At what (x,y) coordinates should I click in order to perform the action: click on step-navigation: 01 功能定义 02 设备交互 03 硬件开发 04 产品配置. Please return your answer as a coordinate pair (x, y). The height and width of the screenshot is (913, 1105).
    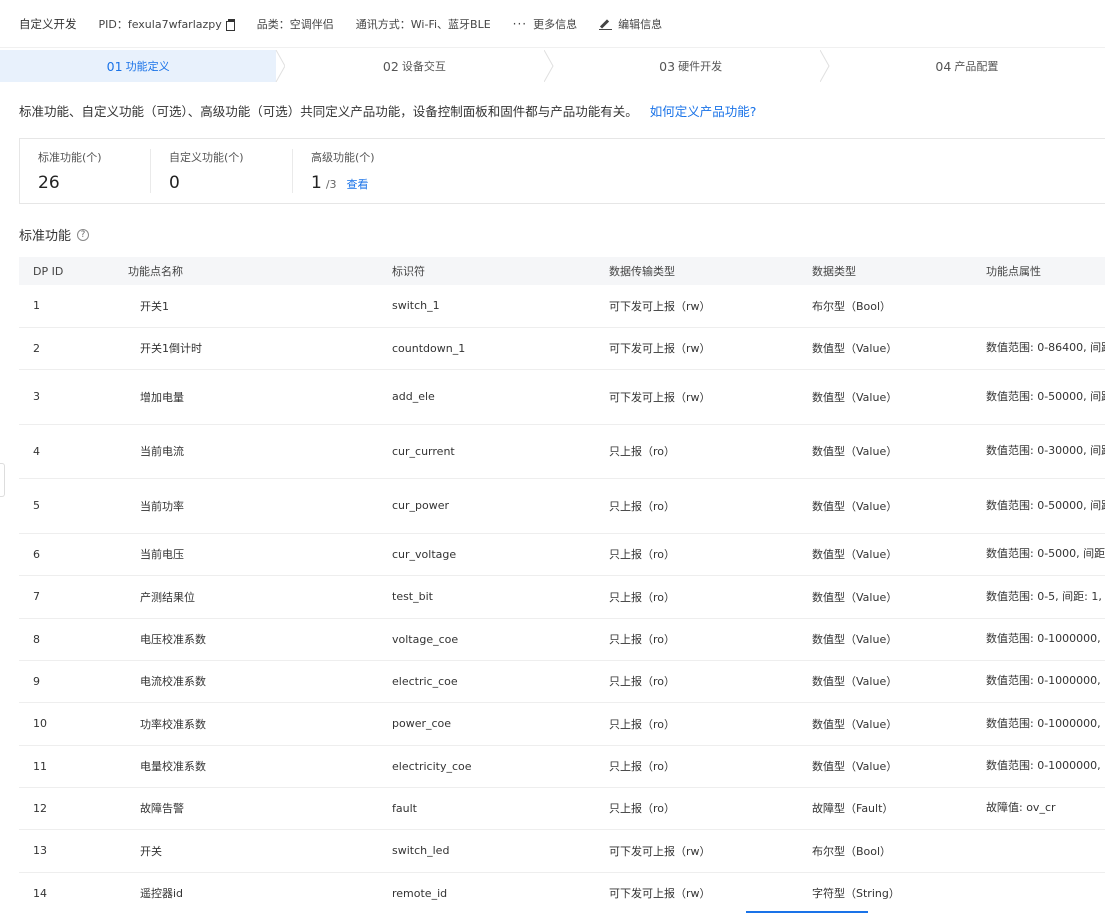
    Looking at the image, I should click on (552, 66).